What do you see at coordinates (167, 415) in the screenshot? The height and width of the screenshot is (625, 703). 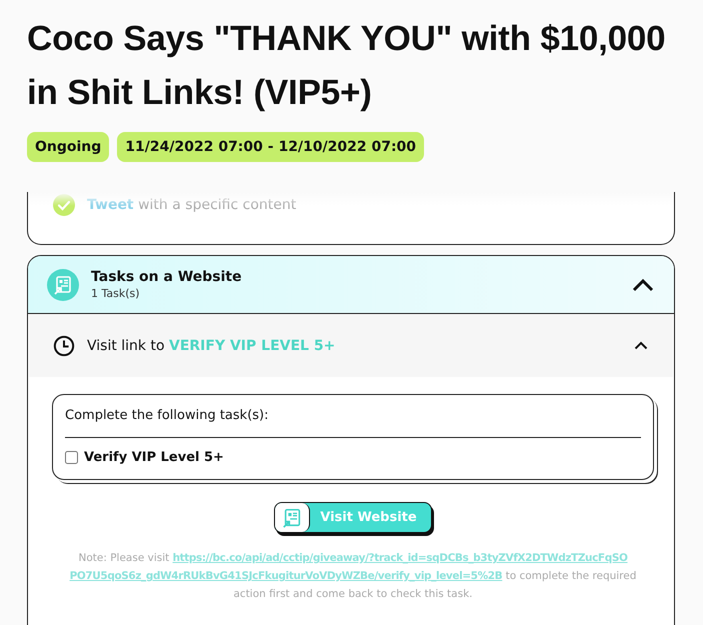 I see `checklist-title: Complete the following task(s):` at bounding box center [167, 415].